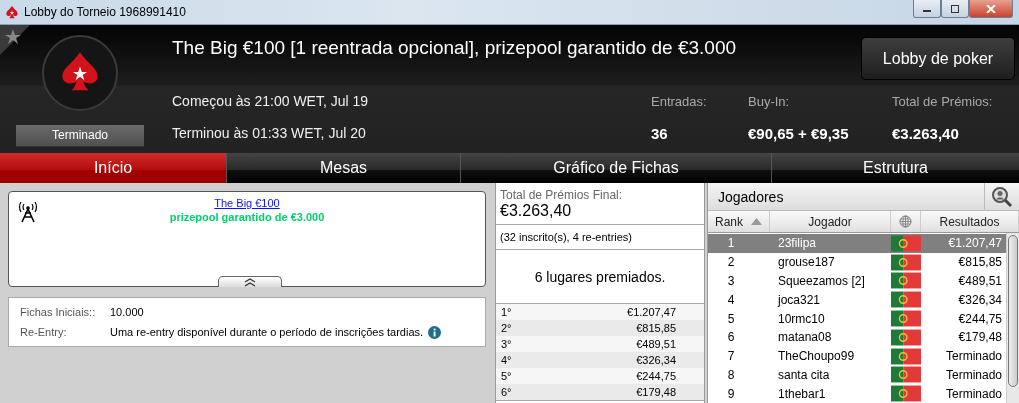 This screenshot has width=1019, height=403. I want to click on rank-cell-text: 3, so click(731, 280).